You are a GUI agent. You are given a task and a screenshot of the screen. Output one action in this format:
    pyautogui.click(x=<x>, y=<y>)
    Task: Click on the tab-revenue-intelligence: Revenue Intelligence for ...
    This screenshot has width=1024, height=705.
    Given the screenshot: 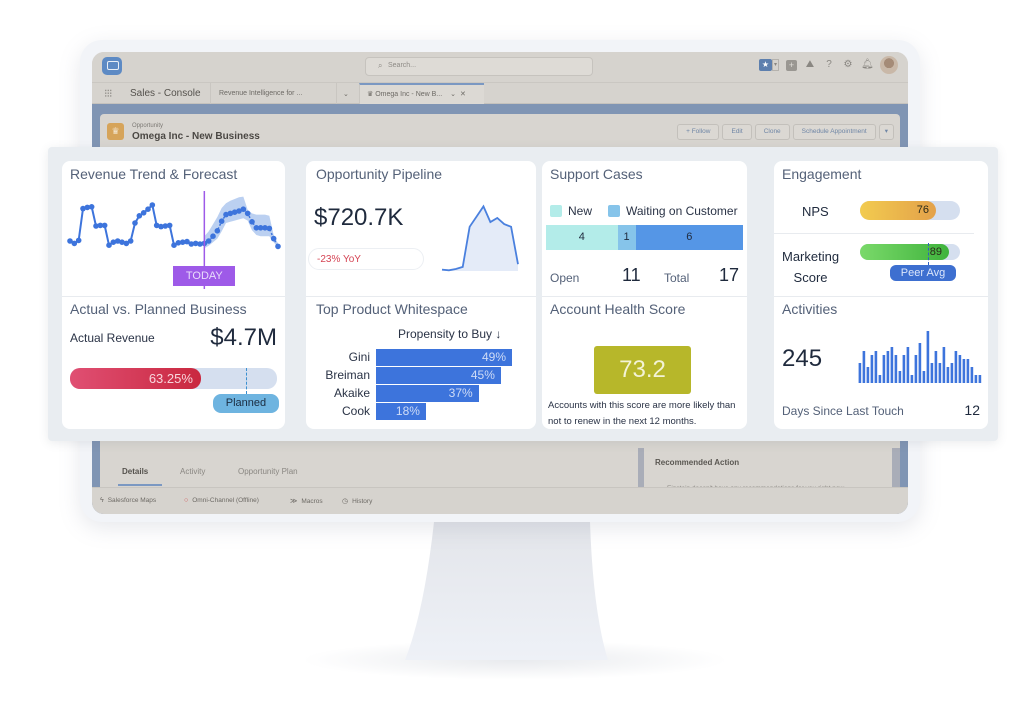 What is the action you would take?
    pyautogui.click(x=273, y=93)
    